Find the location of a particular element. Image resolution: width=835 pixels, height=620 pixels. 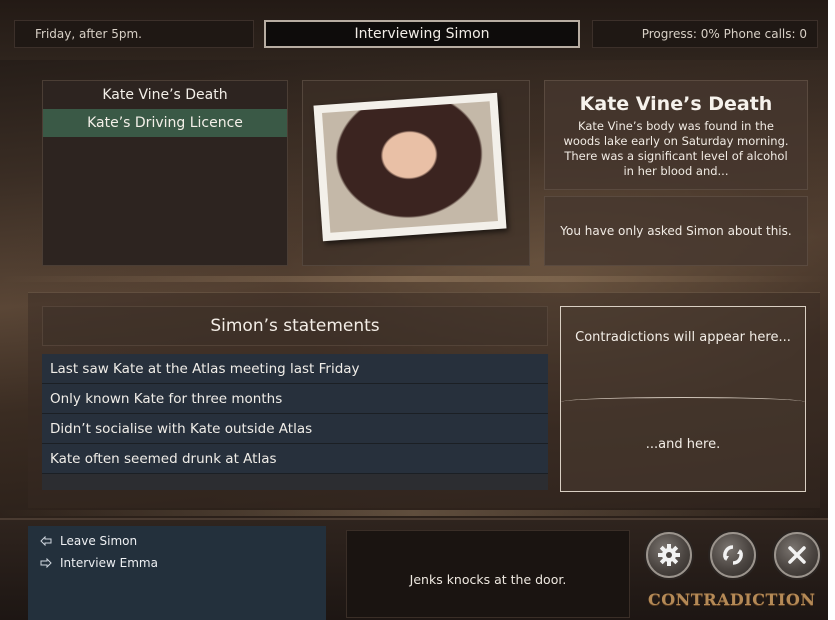

kate-vine-photo is located at coordinates (410, 167).